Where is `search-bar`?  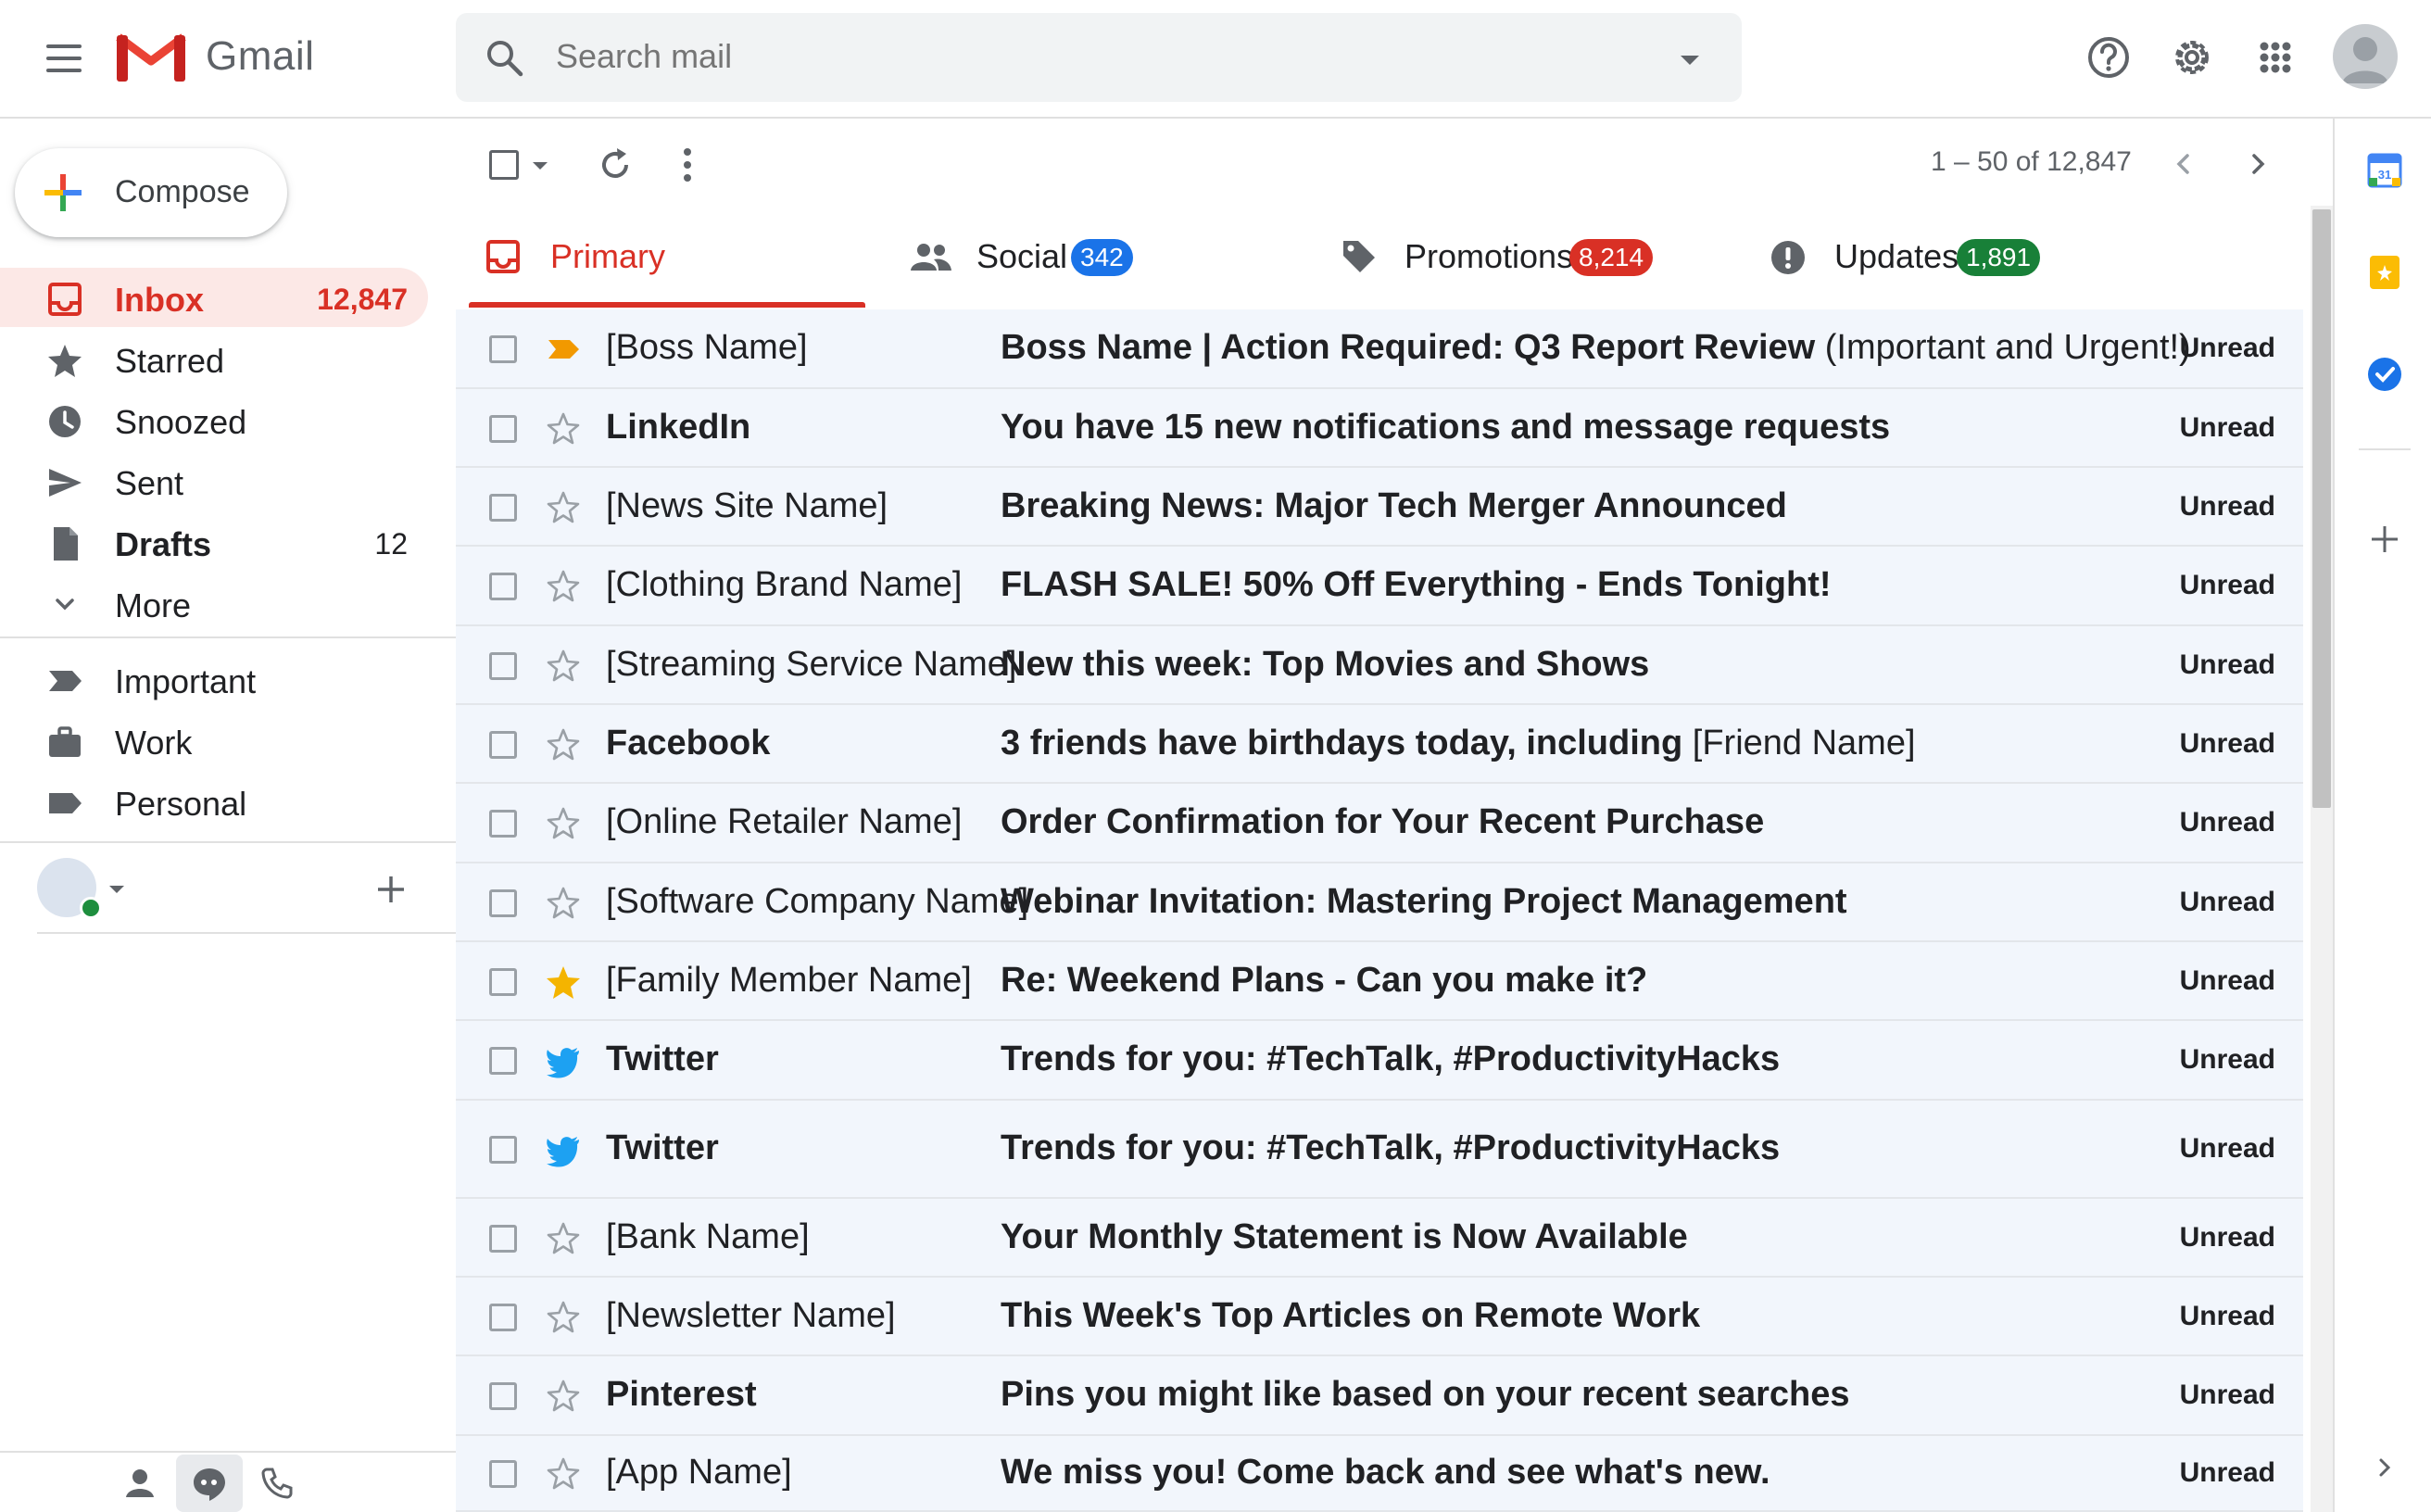
search-bar is located at coordinates (1099, 57).